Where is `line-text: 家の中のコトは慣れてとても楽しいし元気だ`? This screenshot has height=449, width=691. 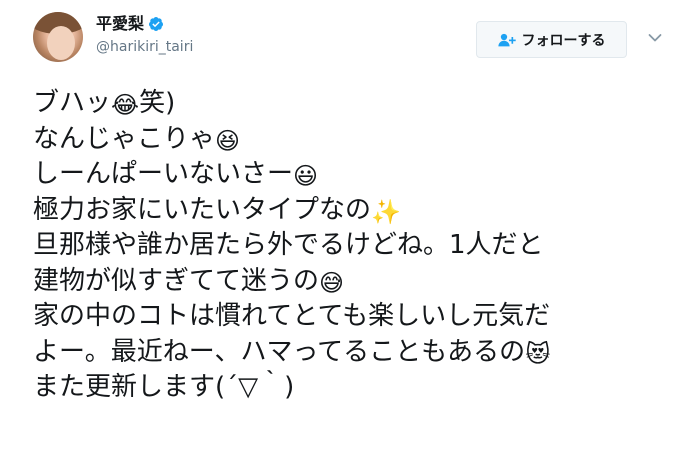 line-text: 家の中のコトは慣れてとても楽しいし元気だ is located at coordinates (292, 316).